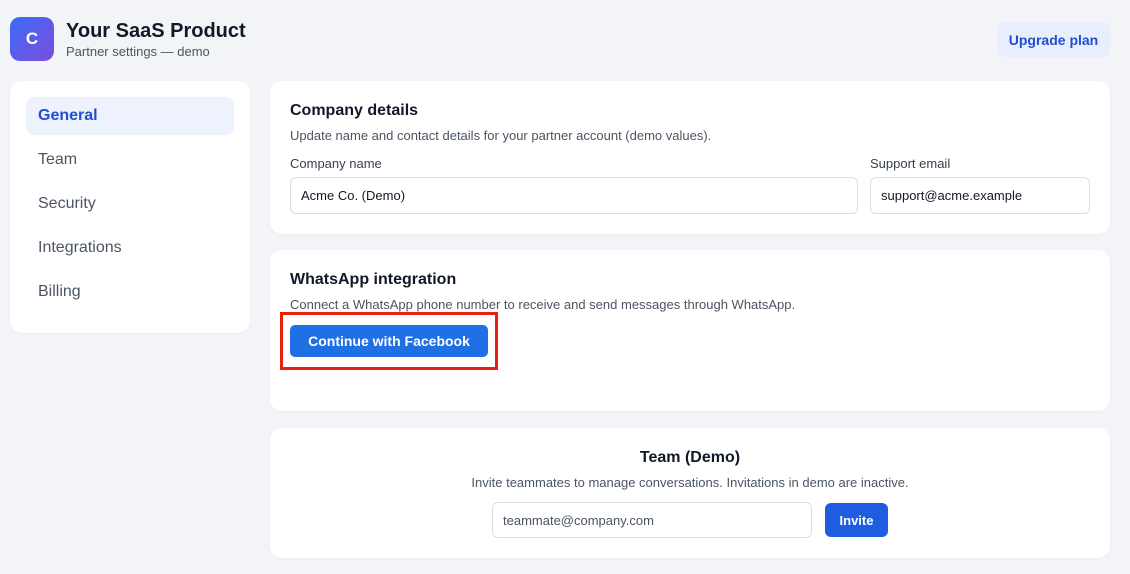 This screenshot has height=574, width=1130. Describe the element at coordinates (652, 520) in the screenshot. I see `teammate-email-input` at that location.